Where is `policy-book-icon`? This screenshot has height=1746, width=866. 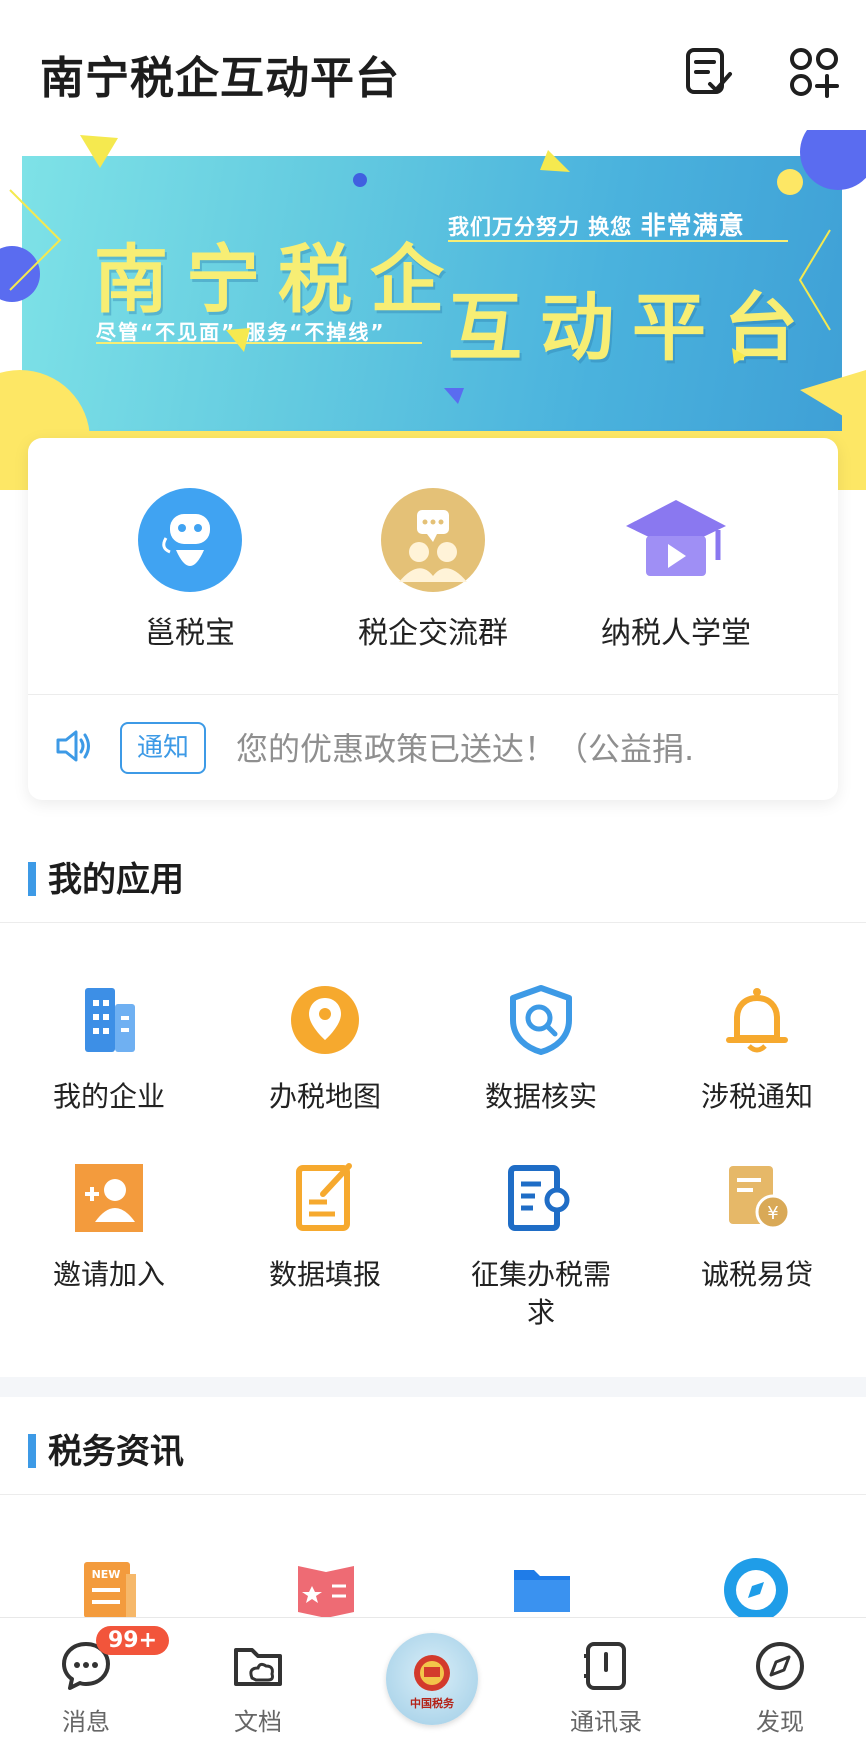 policy-book-icon is located at coordinates (326, 1590).